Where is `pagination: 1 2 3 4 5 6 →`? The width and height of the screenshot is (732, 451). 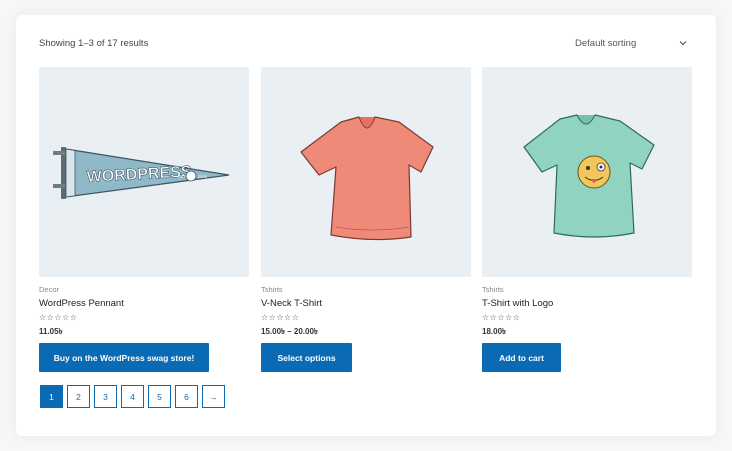 pagination: 1 2 3 4 5 6 → is located at coordinates (132, 396).